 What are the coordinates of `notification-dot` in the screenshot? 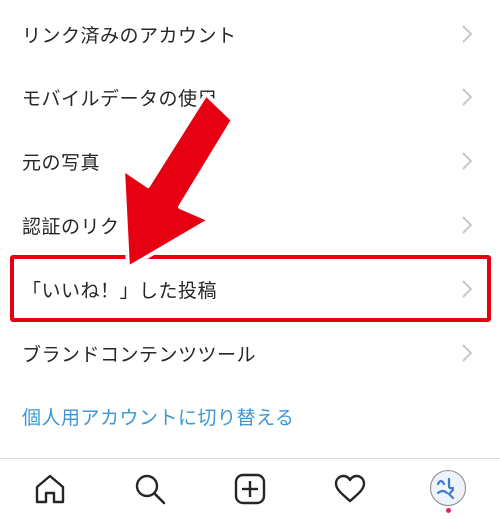 It's located at (448, 510).